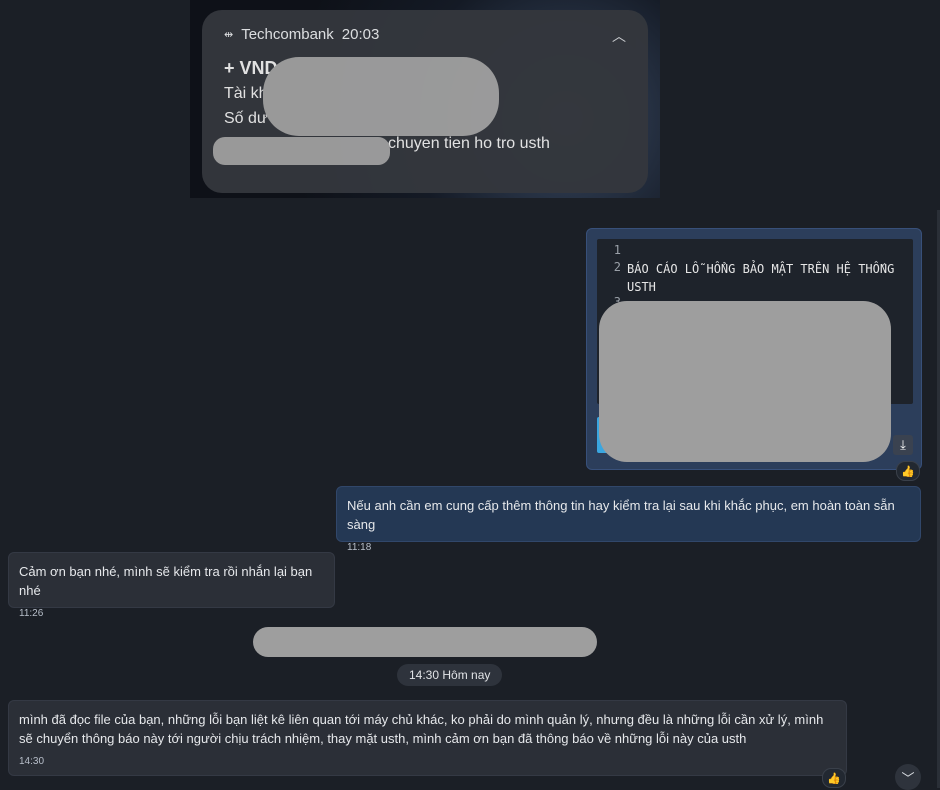 The image size is (940, 790). I want to click on download-icon: ⤓, so click(903, 445).